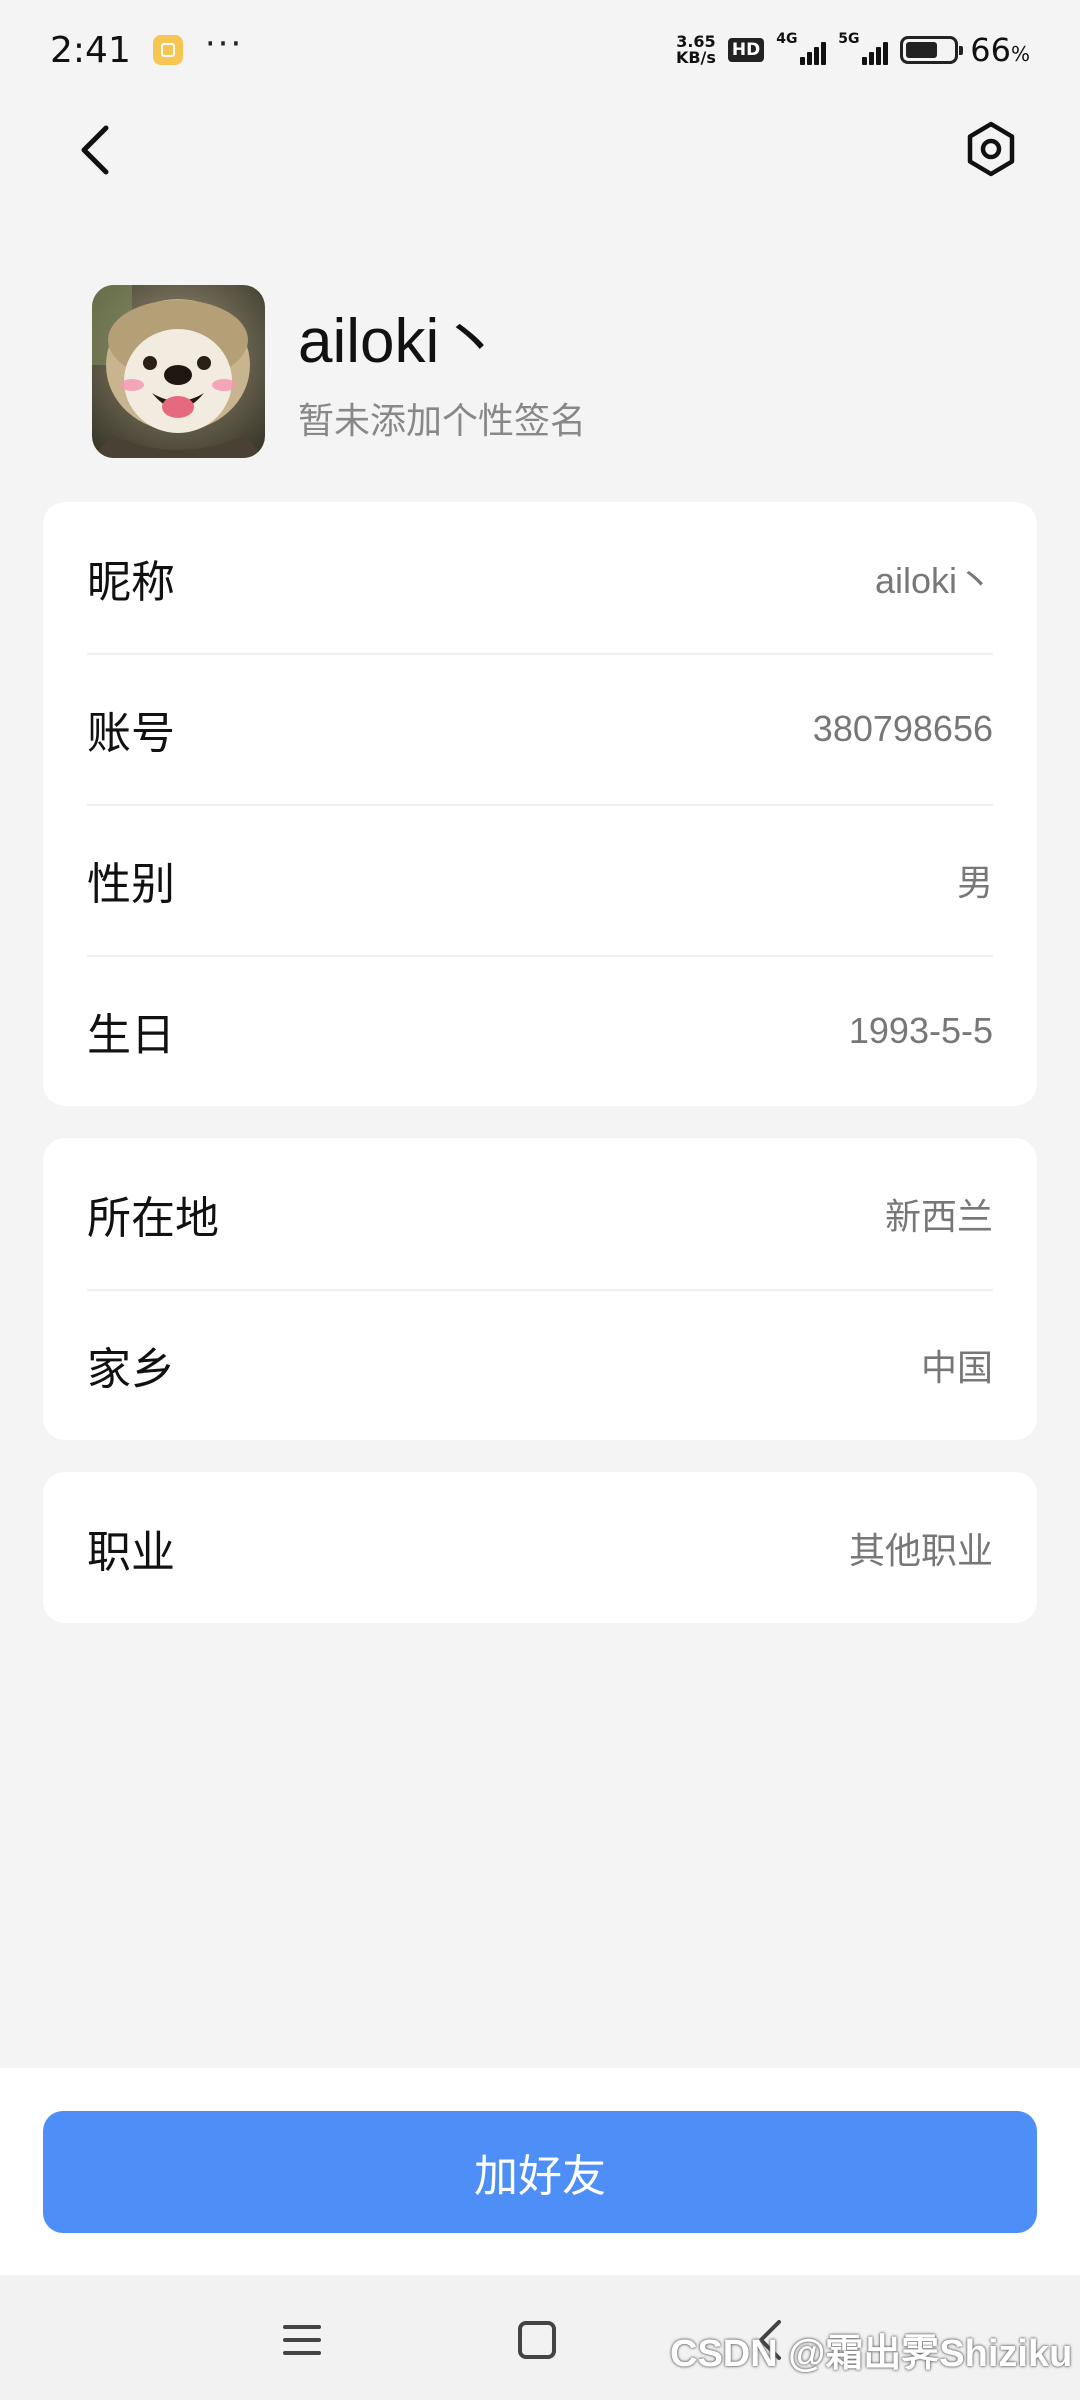 This screenshot has width=1080, height=2400. I want to click on recent-apps-button, so click(302, 2340).